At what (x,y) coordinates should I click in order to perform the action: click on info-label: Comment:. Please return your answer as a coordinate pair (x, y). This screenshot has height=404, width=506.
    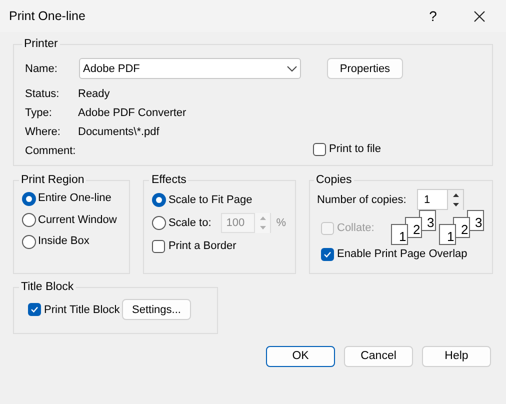
    Looking at the image, I should click on (51, 151).